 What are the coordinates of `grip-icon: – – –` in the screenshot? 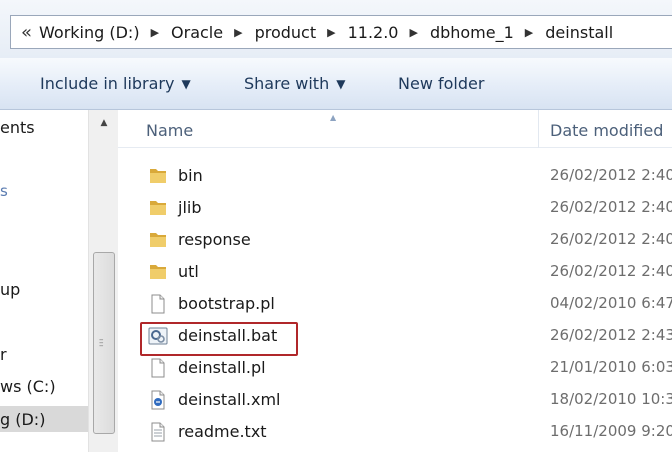 It's located at (101, 343).